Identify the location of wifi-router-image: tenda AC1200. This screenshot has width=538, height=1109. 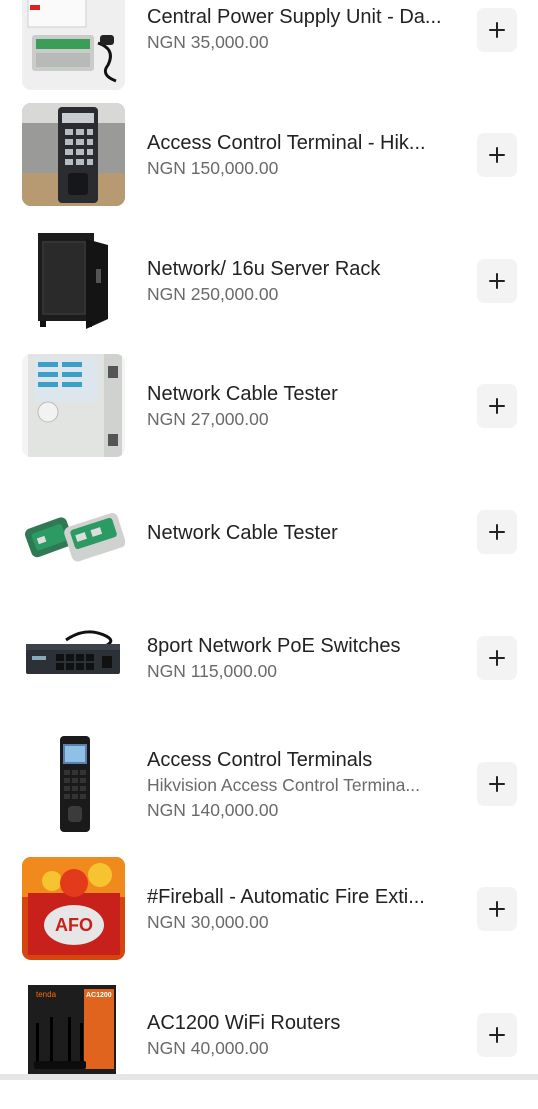
(73, 1034).